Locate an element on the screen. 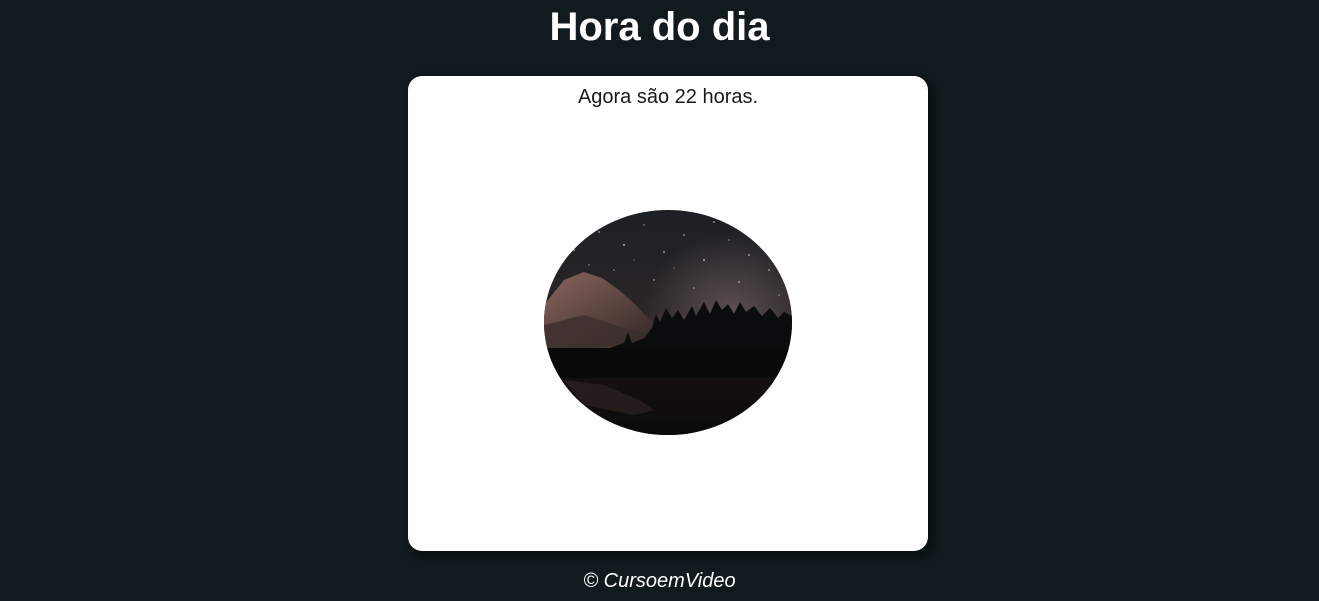 The height and width of the screenshot is (601, 1319). night-landscape-photo is located at coordinates (668, 322).